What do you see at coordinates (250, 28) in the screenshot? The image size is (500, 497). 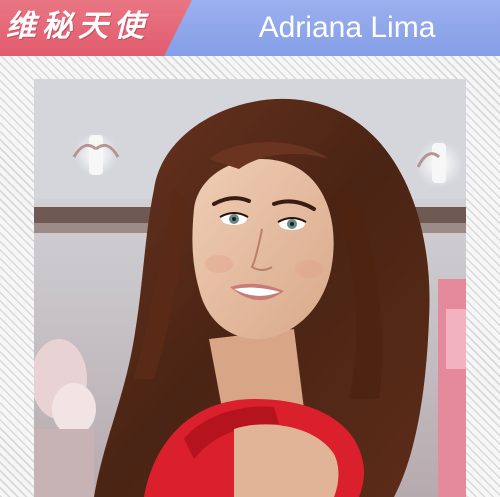 I see `header-banner: 维秘天使 Adriana Lima` at bounding box center [250, 28].